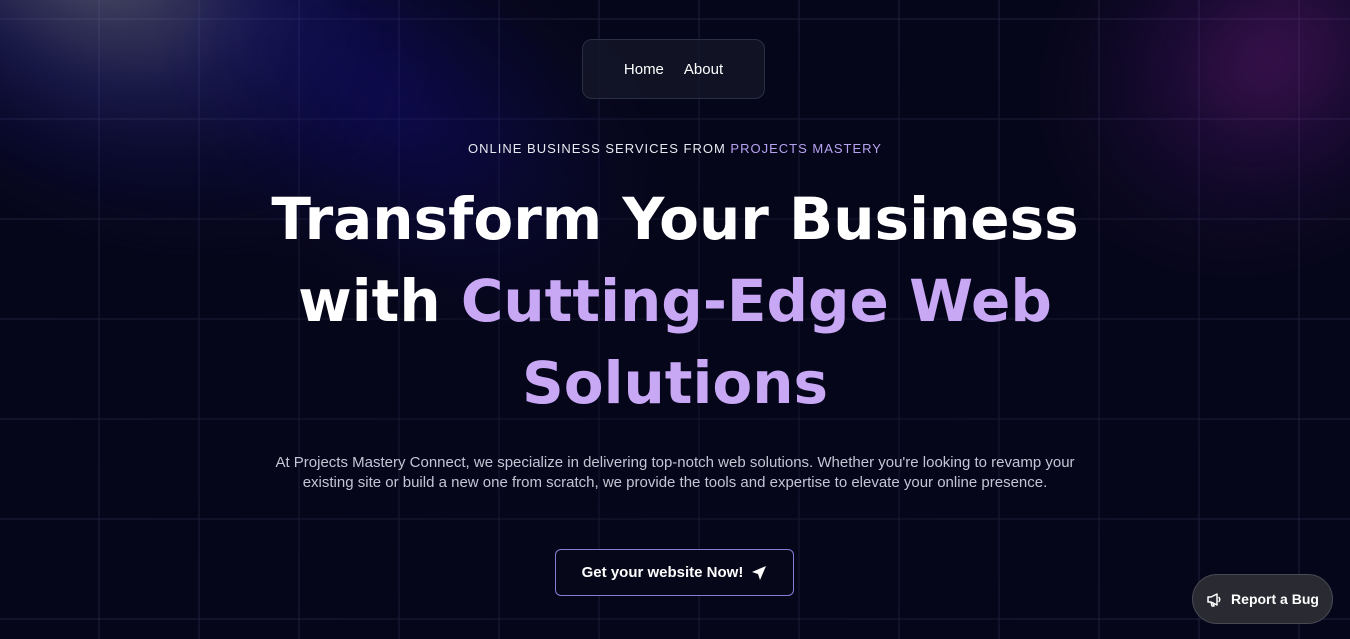 The height and width of the screenshot is (639, 1350). I want to click on headline-line1: Transform Your Business, so click(675, 219).